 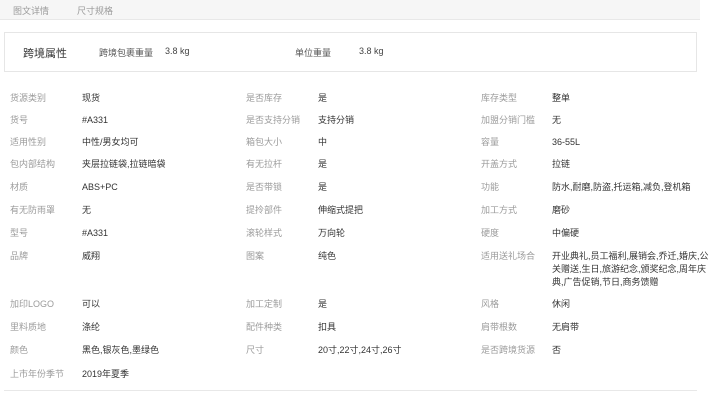 What do you see at coordinates (566, 327) in the screenshot?
I see `attr-value: 无肩带` at bounding box center [566, 327].